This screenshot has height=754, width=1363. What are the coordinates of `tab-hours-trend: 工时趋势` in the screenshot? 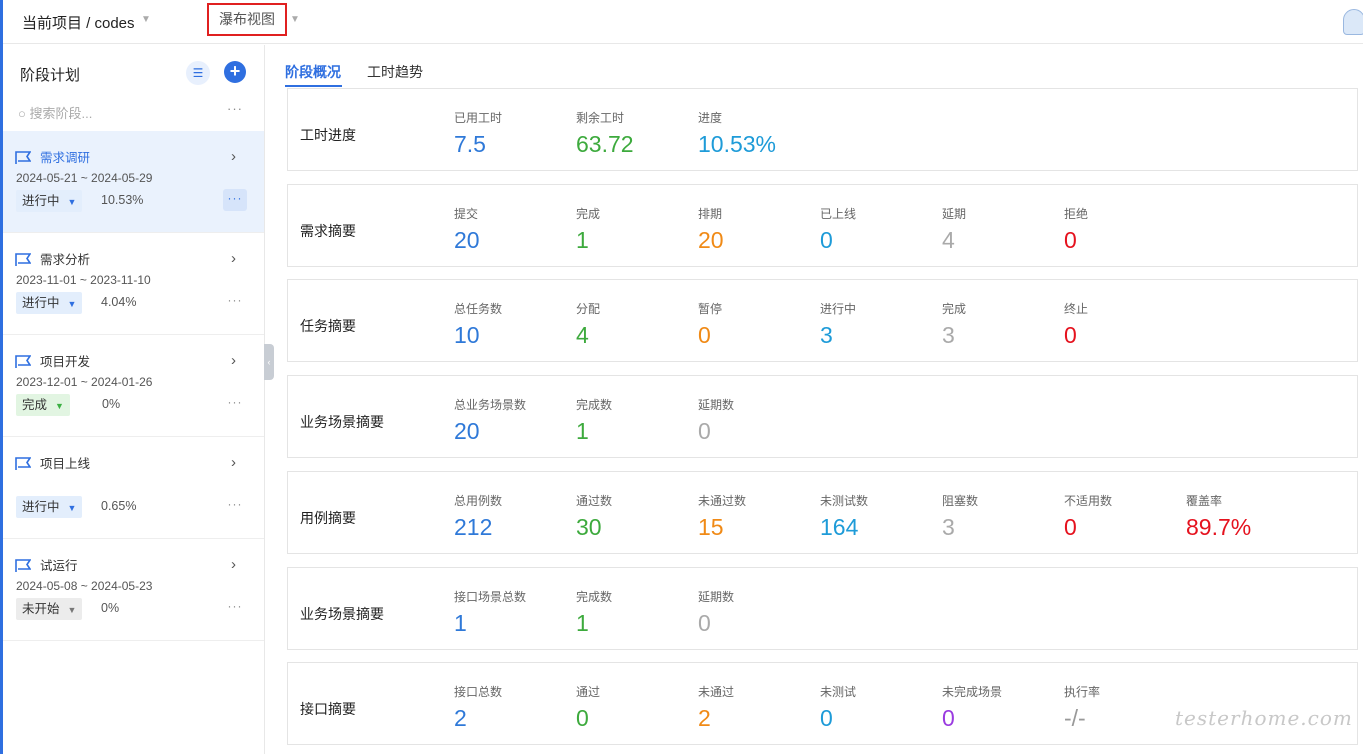 It's located at (395, 72).